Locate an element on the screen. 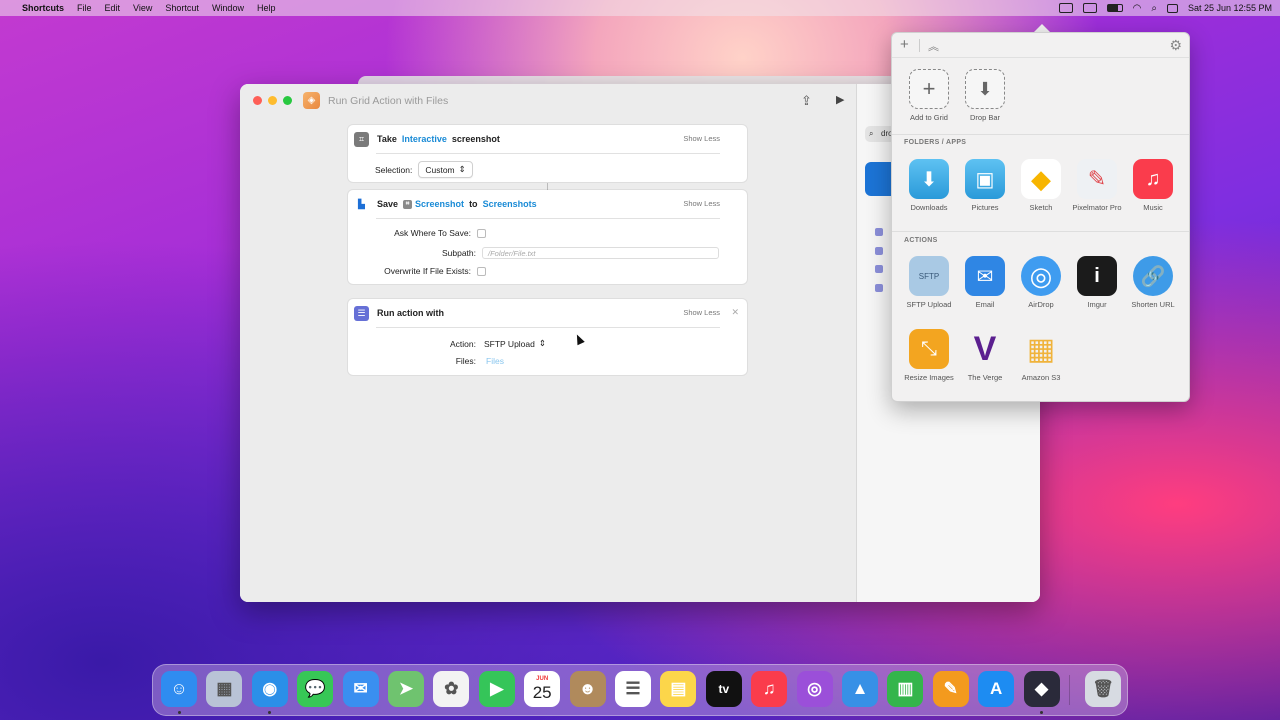 Image resolution: width=1280 pixels, height=720 pixels. selection-select: Custom ⇕ is located at coordinates (445, 169).